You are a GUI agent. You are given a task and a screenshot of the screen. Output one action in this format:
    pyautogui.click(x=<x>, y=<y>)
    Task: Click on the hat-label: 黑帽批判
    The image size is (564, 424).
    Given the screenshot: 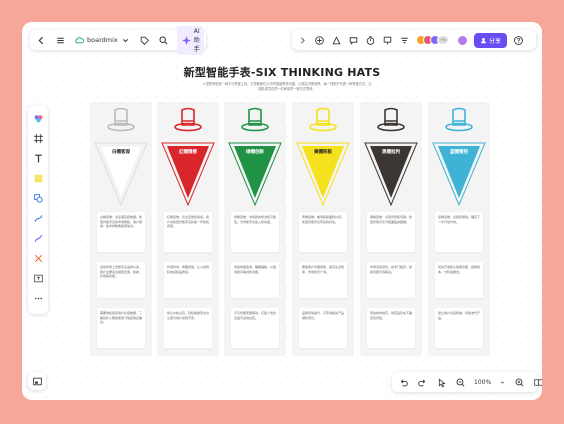 What is the action you would take?
    pyautogui.click(x=391, y=152)
    